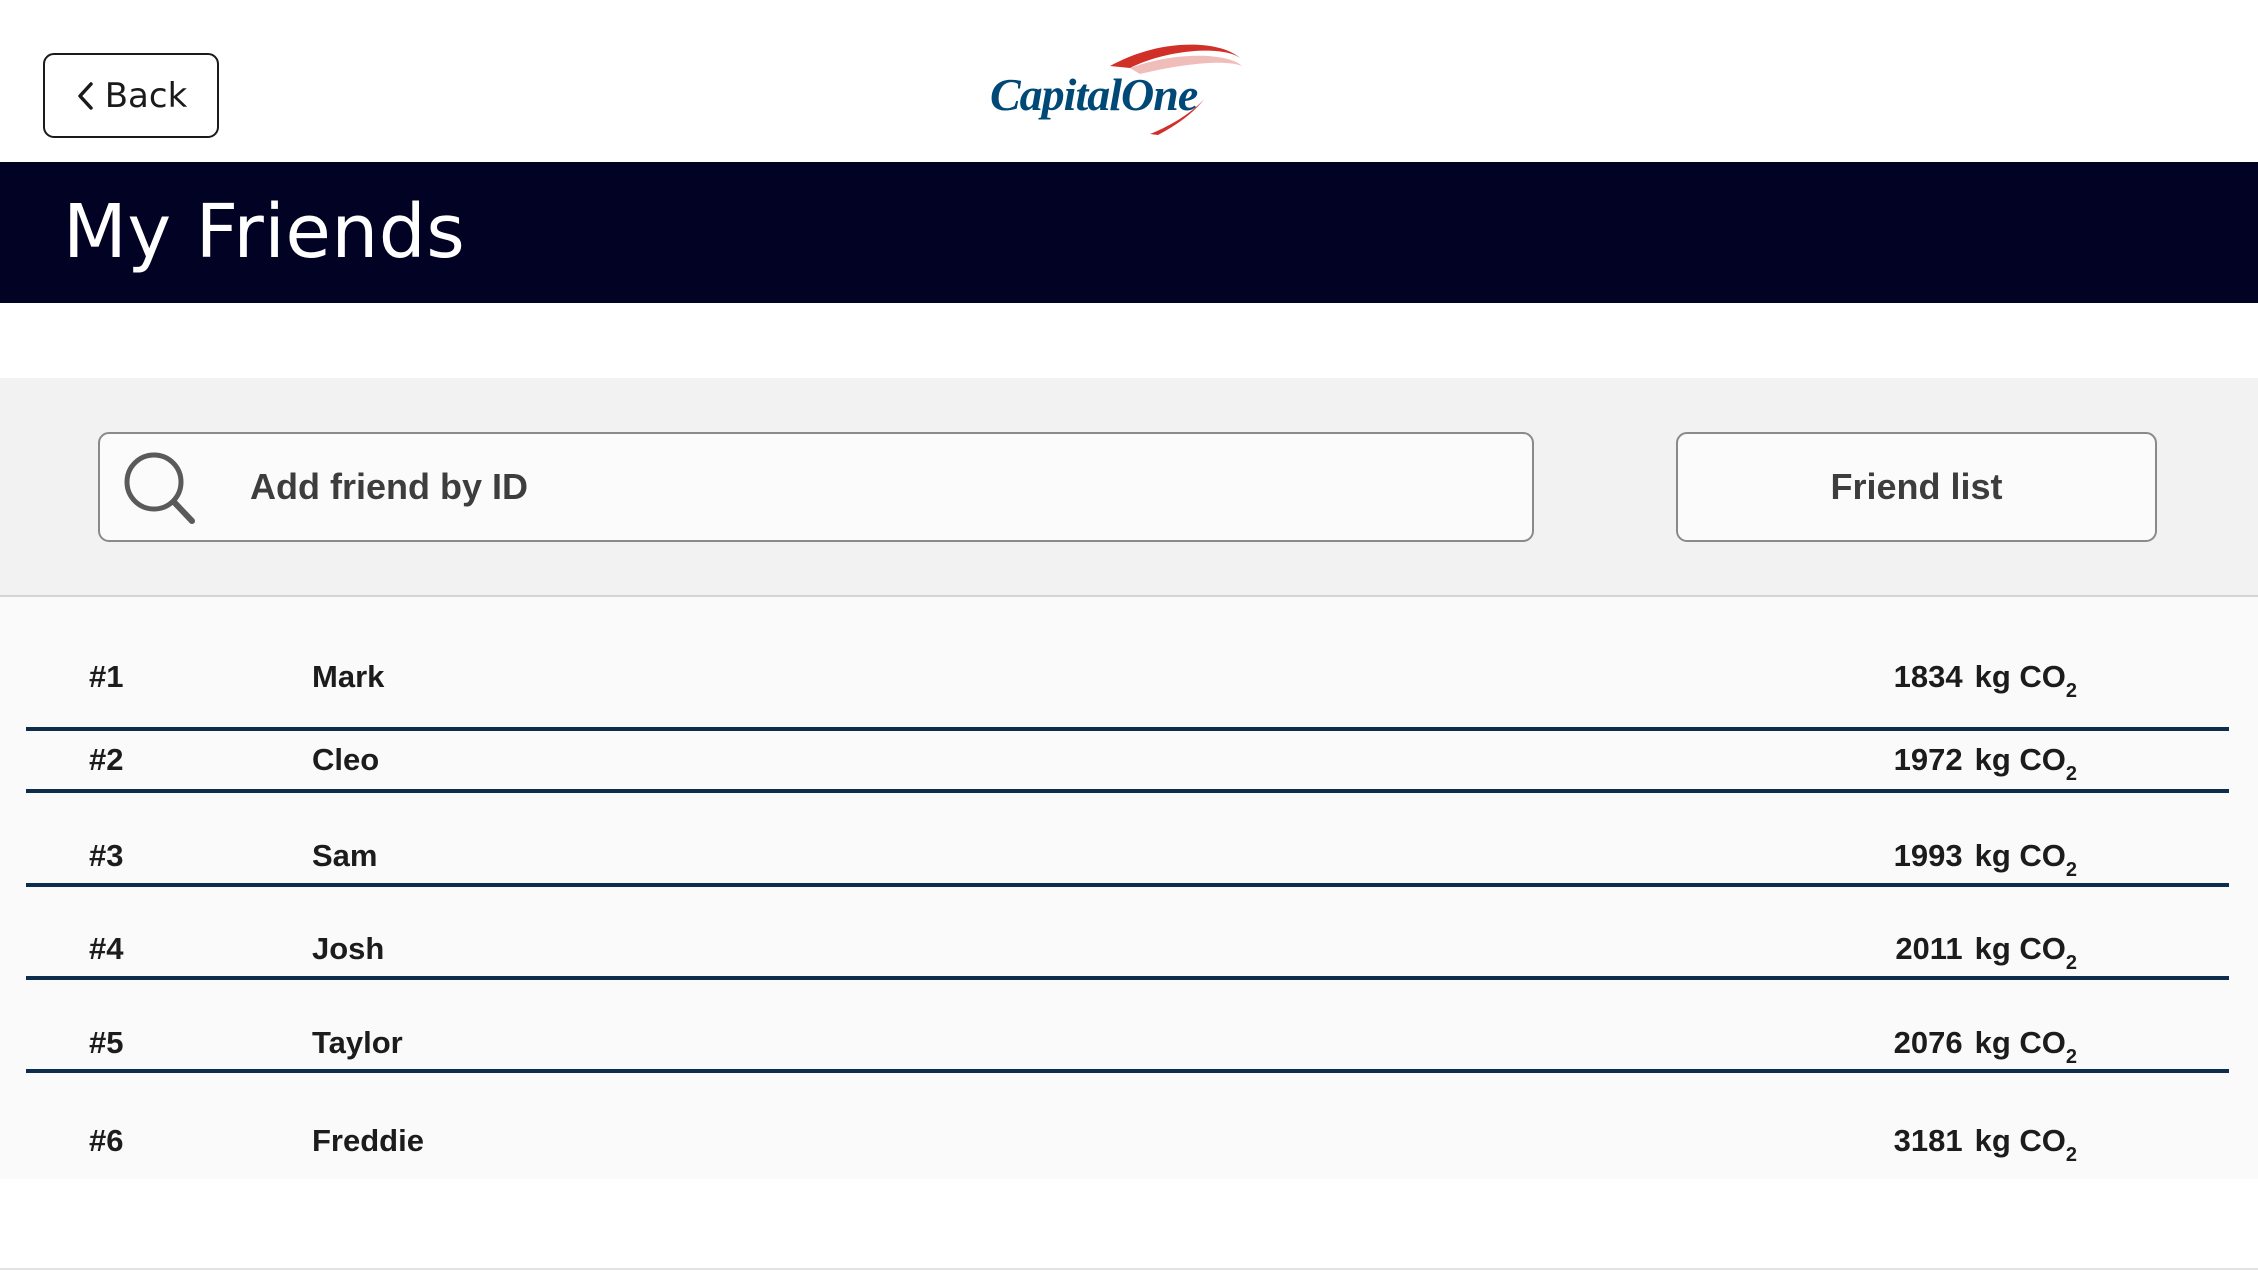  I want to click on emission-value: 3181, so click(1928, 1140).